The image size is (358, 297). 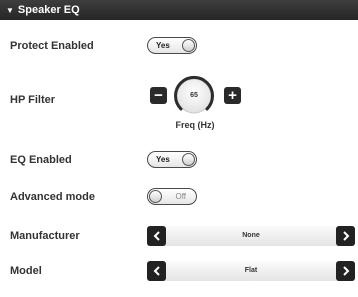 What do you see at coordinates (158, 95) in the screenshot?
I see `hp-filter-decrease-button: −` at bounding box center [158, 95].